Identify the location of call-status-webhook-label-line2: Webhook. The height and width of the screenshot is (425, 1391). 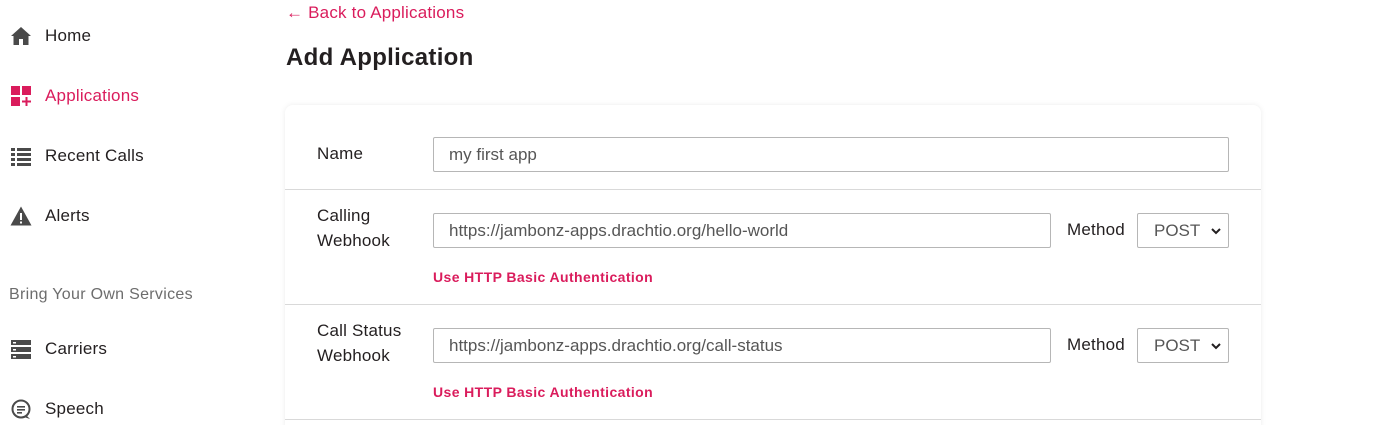
(353, 355).